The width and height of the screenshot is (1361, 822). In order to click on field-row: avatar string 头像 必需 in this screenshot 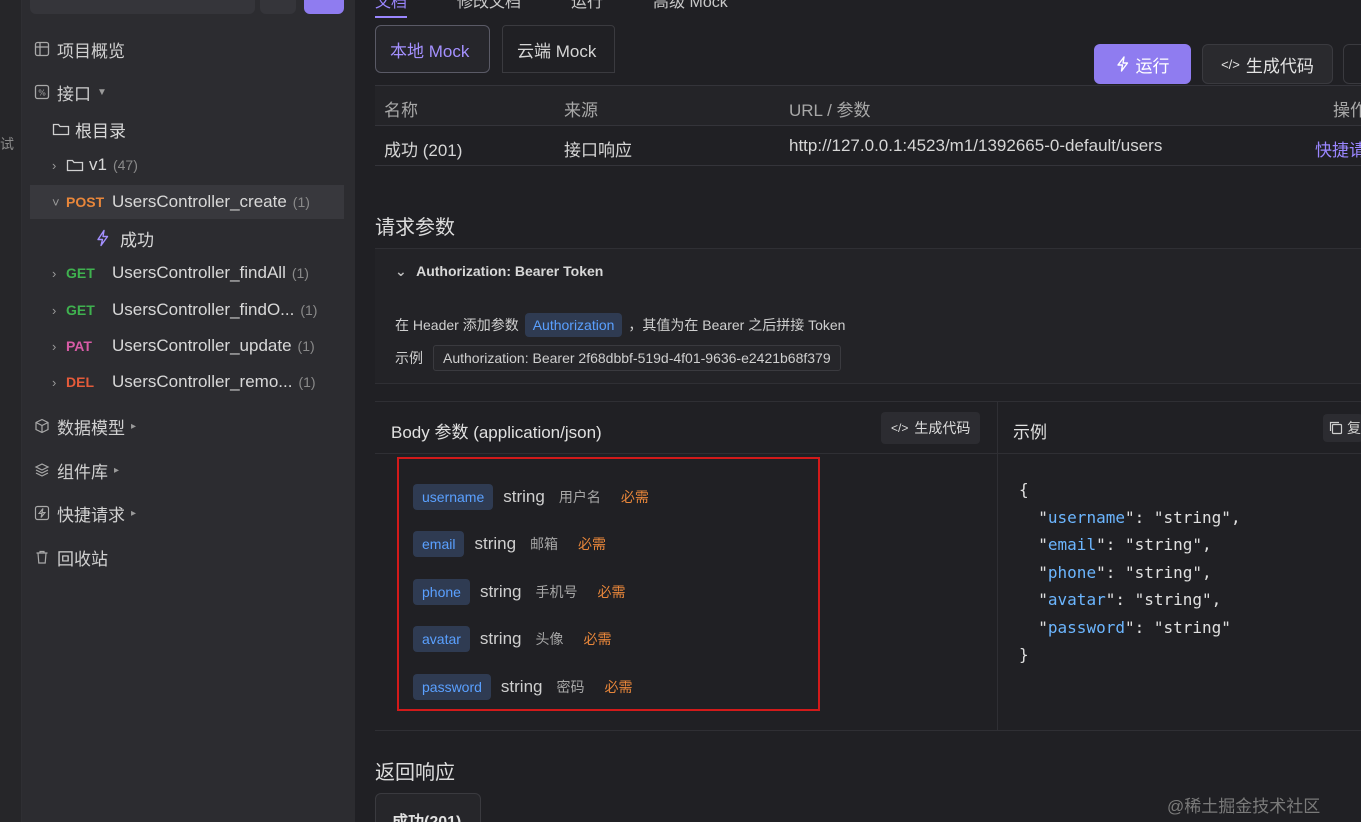, I will do `click(512, 639)`.